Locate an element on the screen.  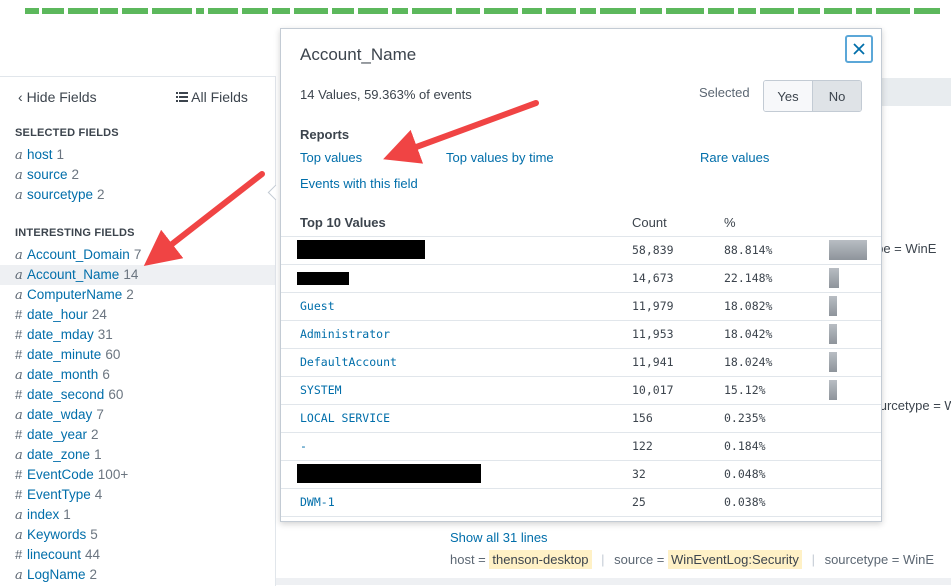
field-item: a source 2 is located at coordinates (137, 175).